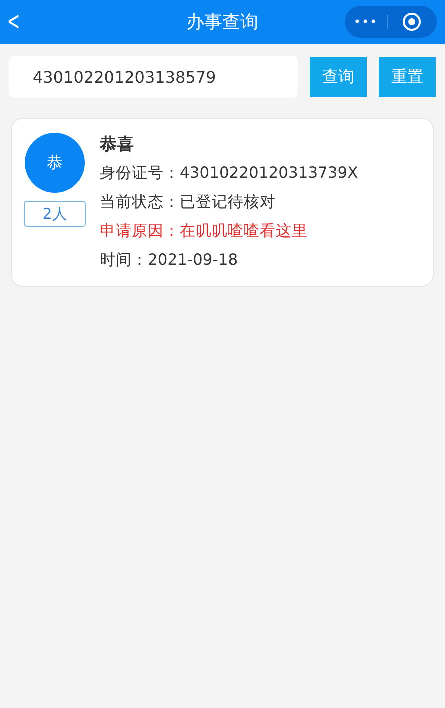 This screenshot has height=708, width=445. I want to click on back-button: <, so click(22, 22).